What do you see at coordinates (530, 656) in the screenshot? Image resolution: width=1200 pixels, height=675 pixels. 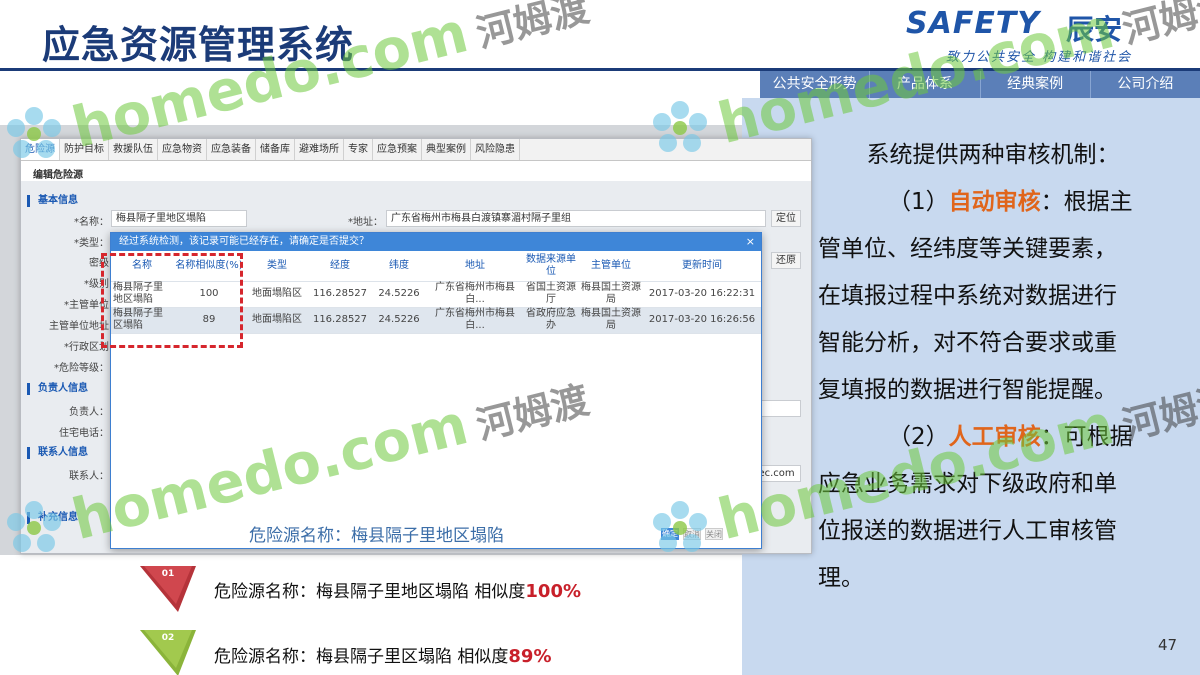 I see `similarity-percent: 89%` at bounding box center [530, 656].